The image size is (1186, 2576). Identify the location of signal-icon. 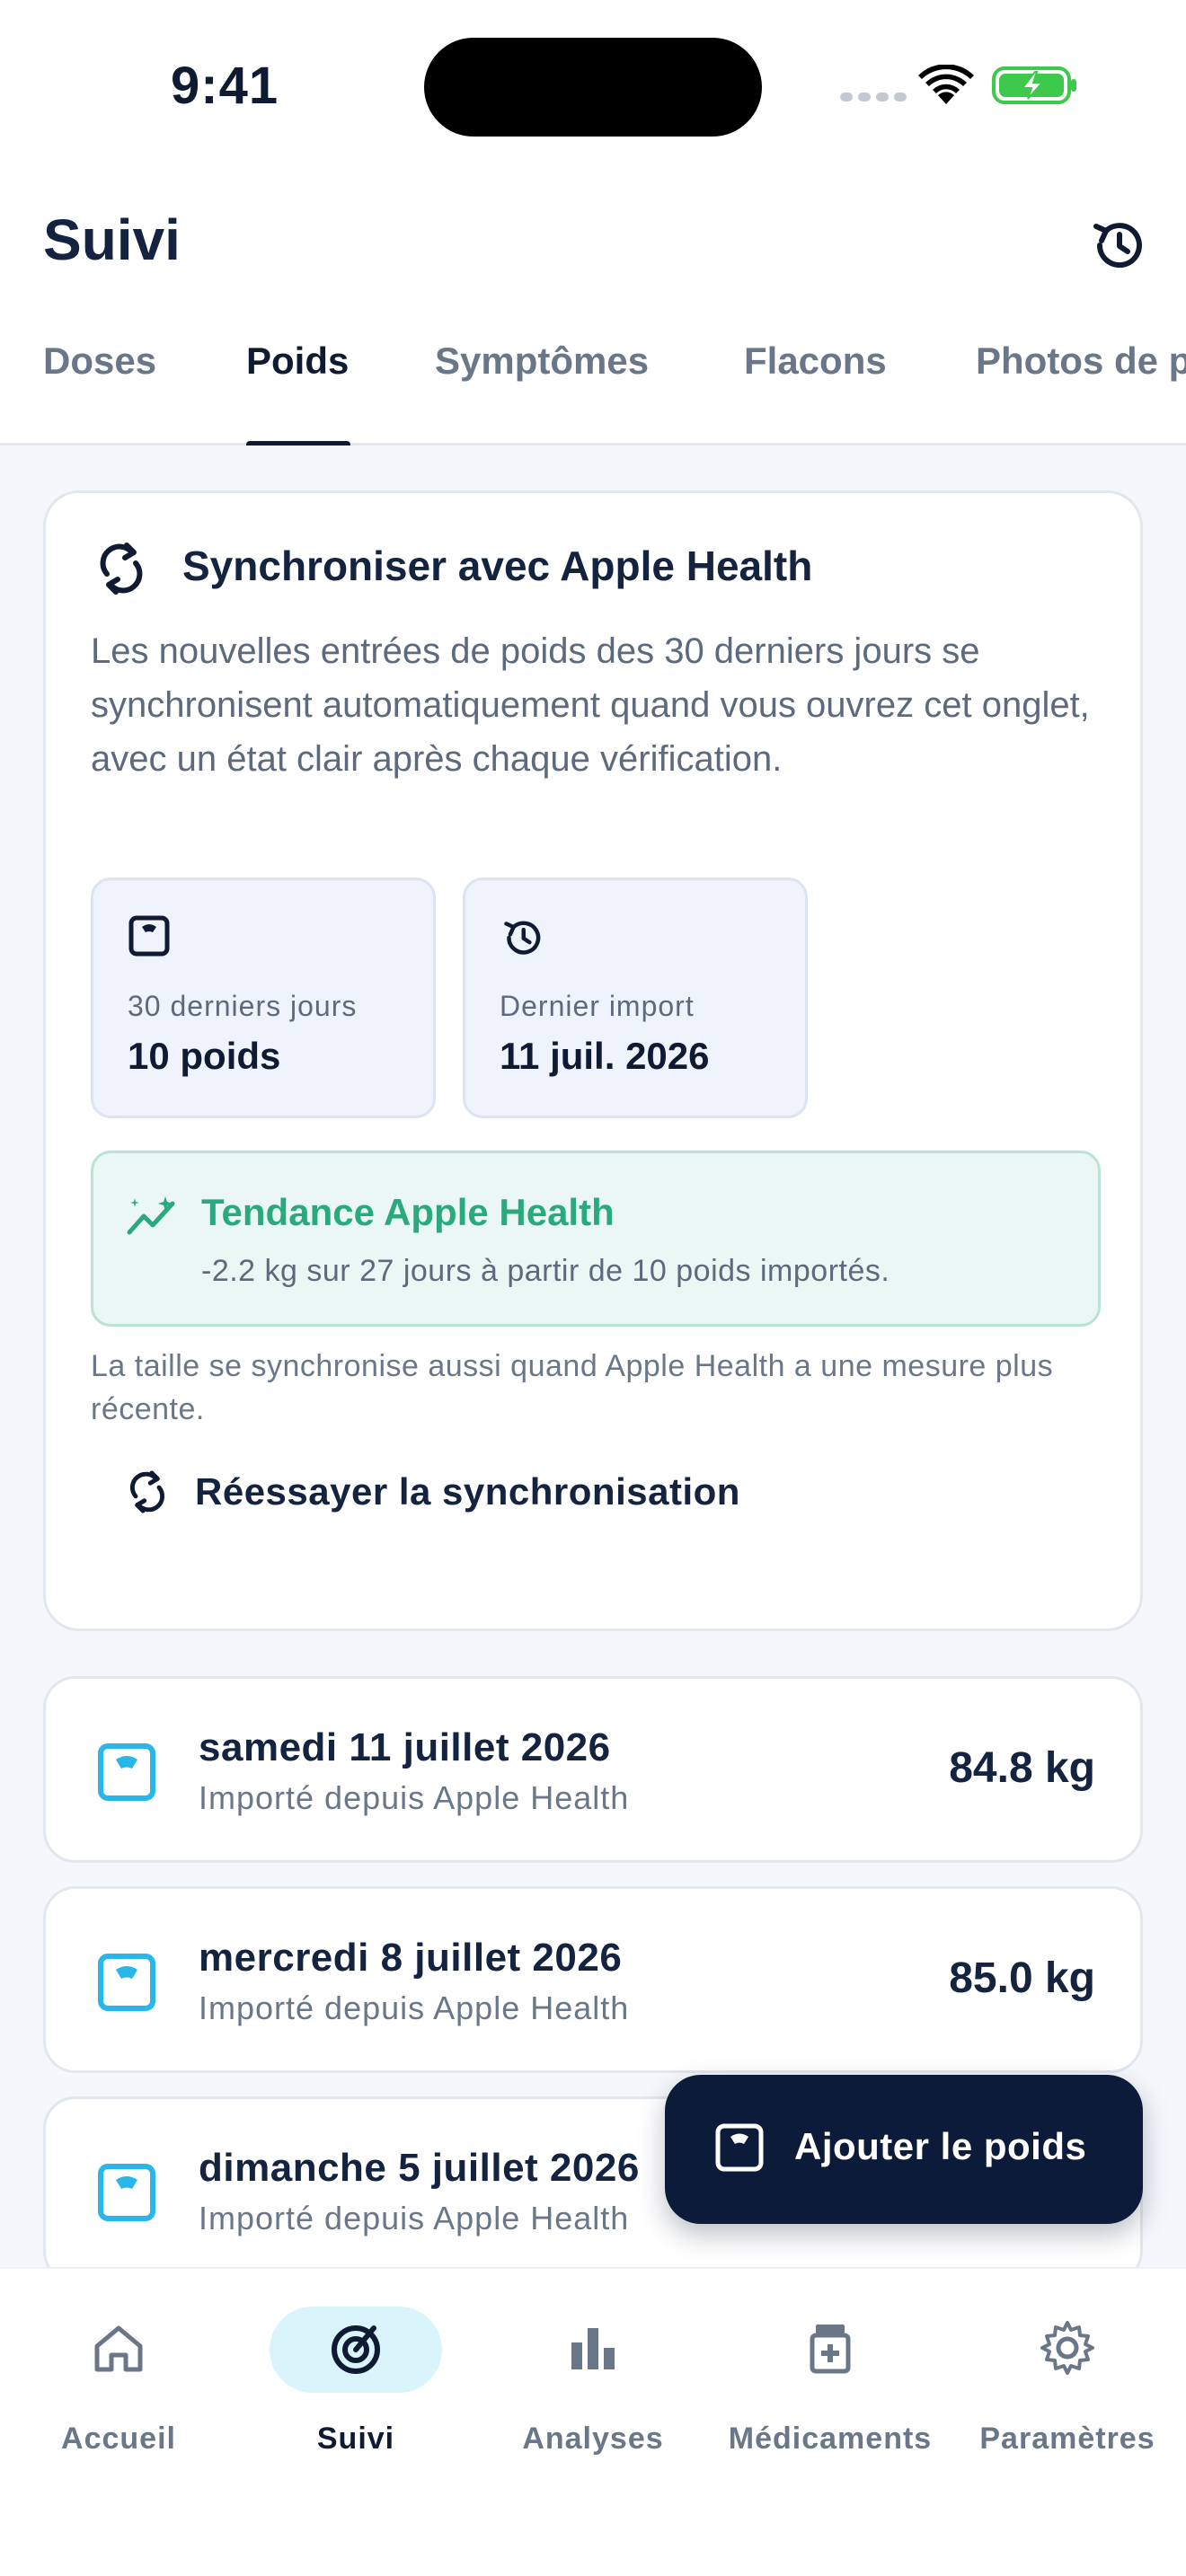
(876, 98).